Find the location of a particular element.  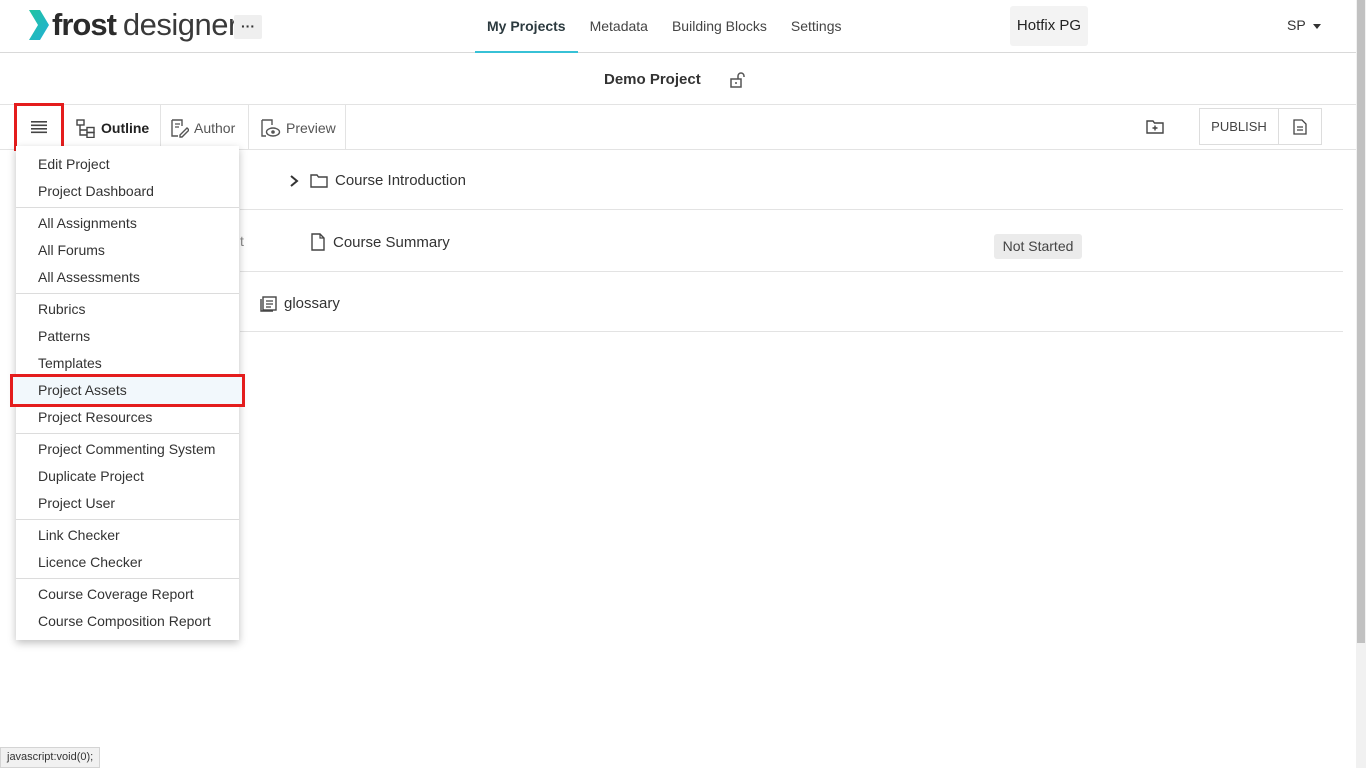

project-title-bar: Demo Project is located at coordinates (678, 79).